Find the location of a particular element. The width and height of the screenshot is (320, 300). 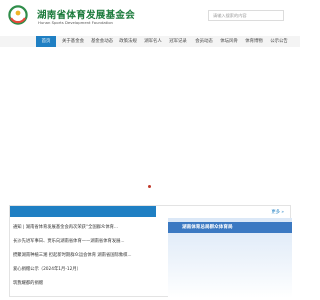

nav-item-about: 关于基金会 is located at coordinates (73, 41).